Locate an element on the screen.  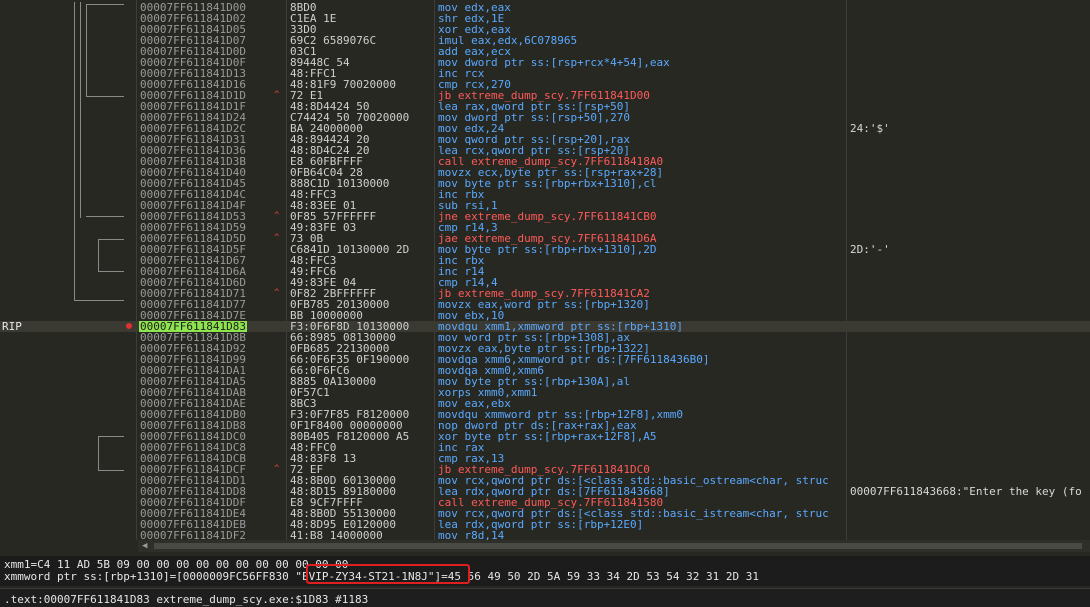
table-row: 00007FF611841DF2 41:B8 14000000 mov r8d,14 is located at coordinates (545, 535).